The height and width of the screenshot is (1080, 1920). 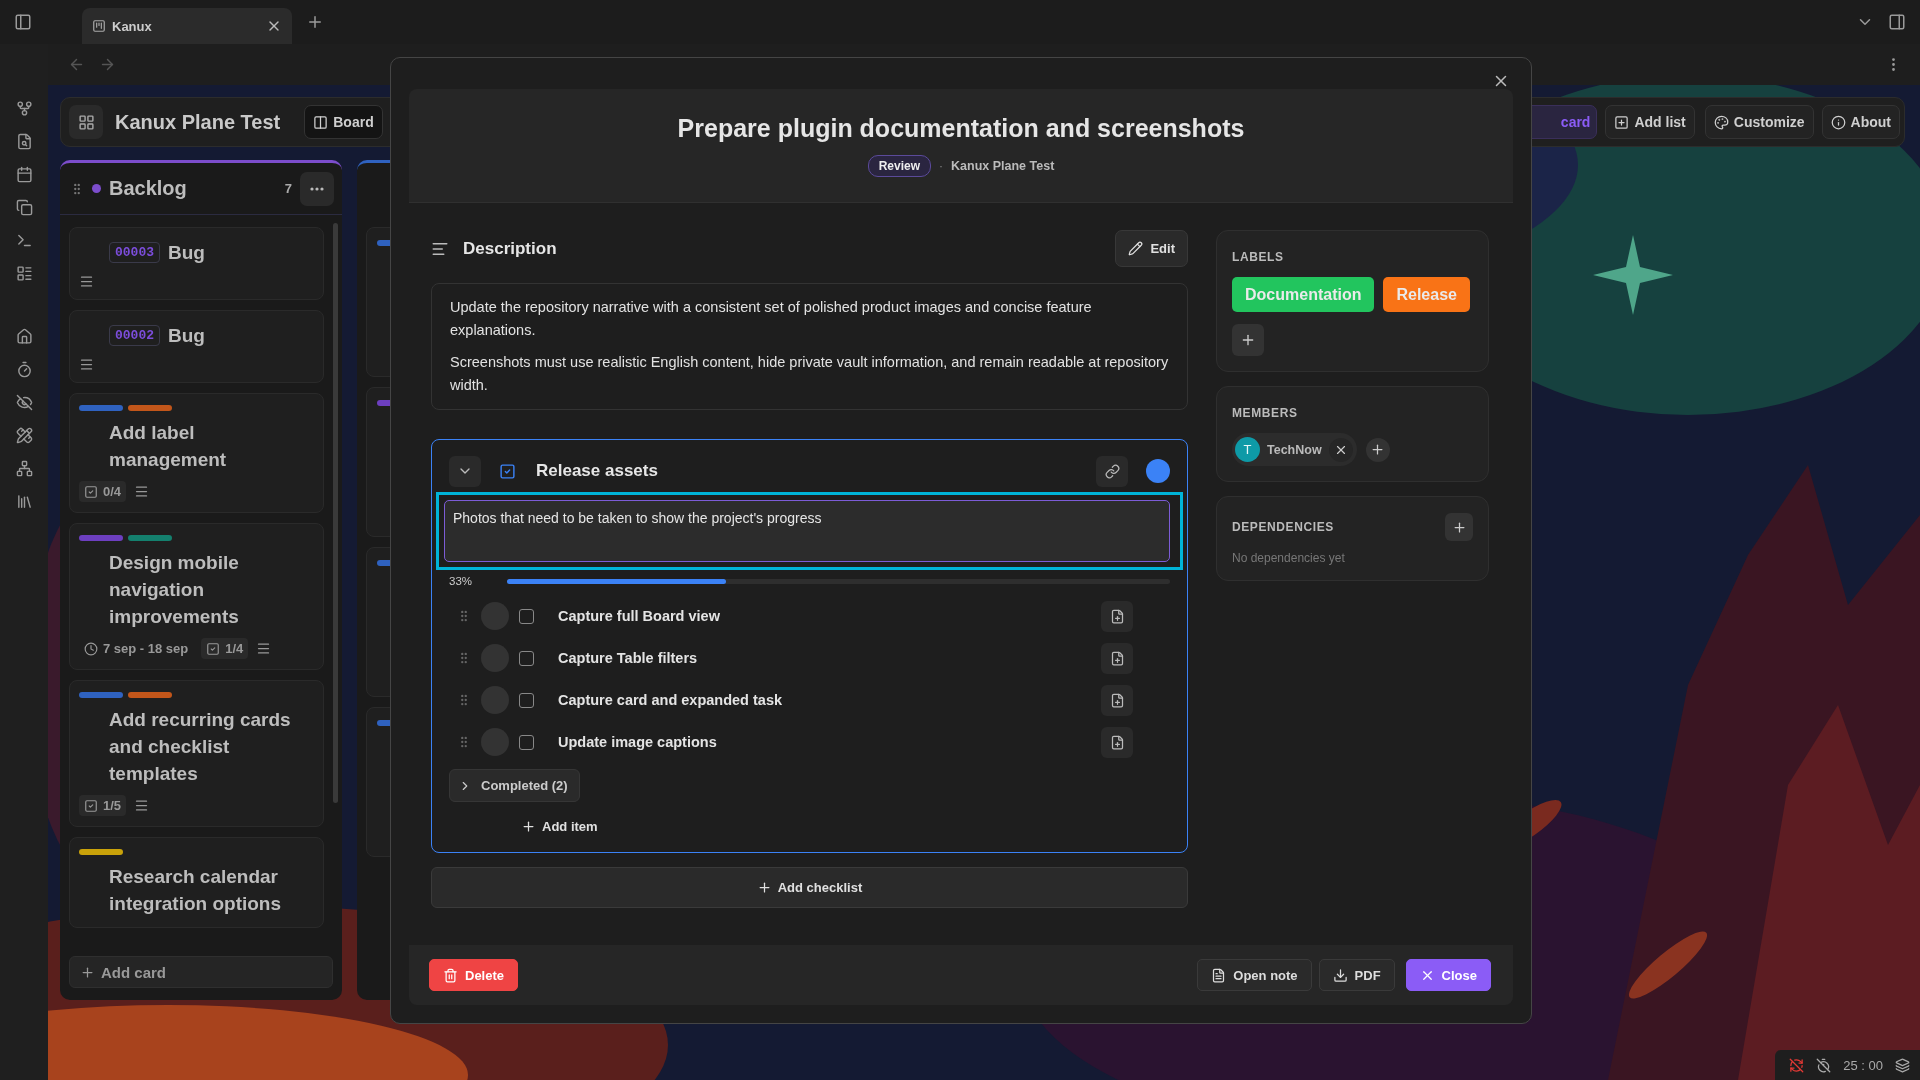 What do you see at coordinates (465, 471) in the screenshot?
I see `collapse-button` at bounding box center [465, 471].